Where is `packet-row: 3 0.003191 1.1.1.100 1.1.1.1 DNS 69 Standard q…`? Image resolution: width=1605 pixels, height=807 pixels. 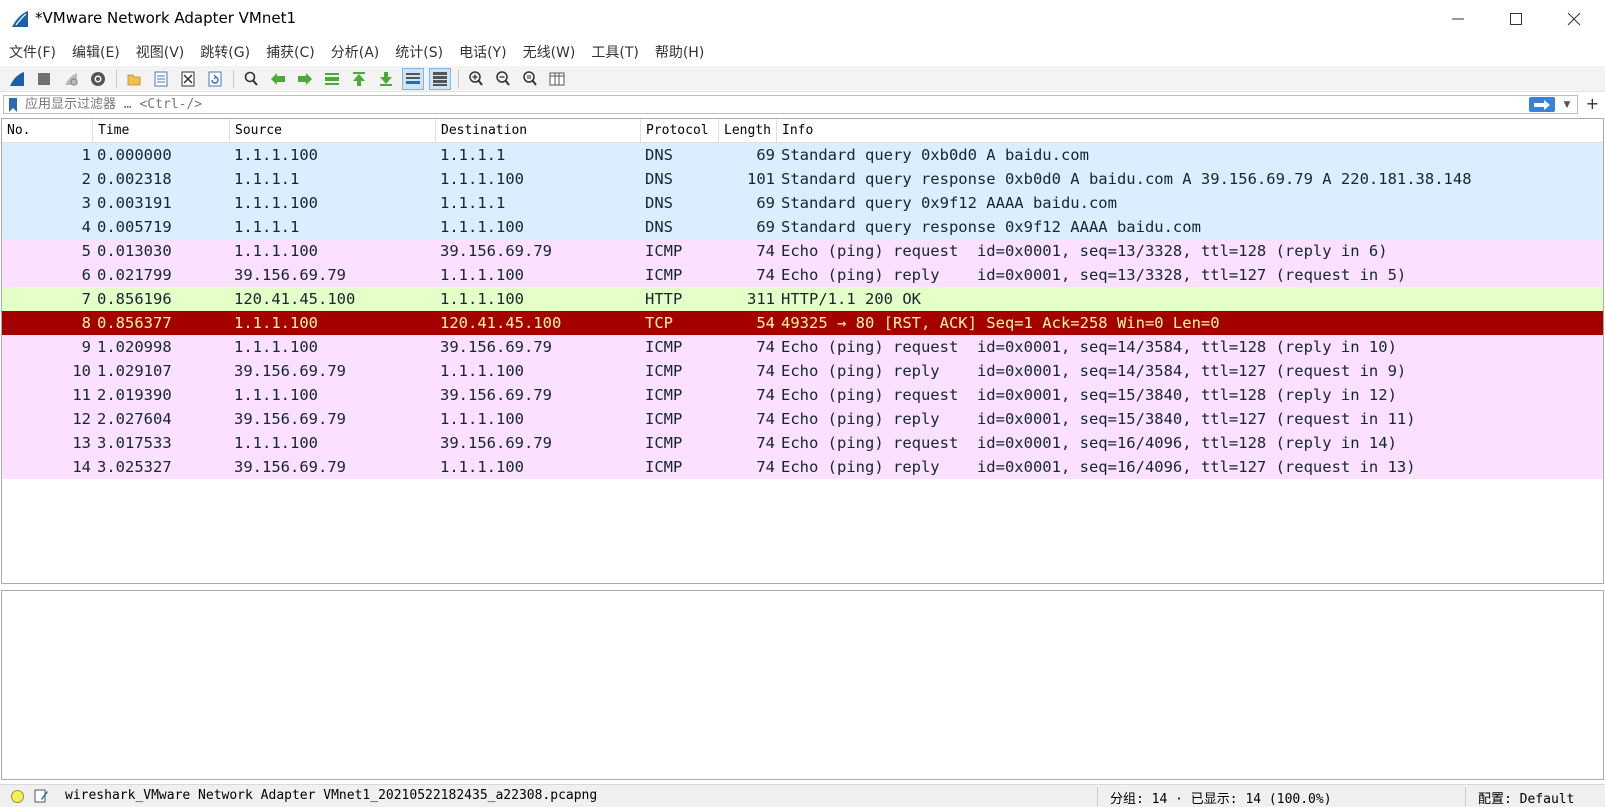 packet-row: 3 0.003191 1.1.1.100 1.1.1.1 DNS 69 Standard q… is located at coordinates (802, 203).